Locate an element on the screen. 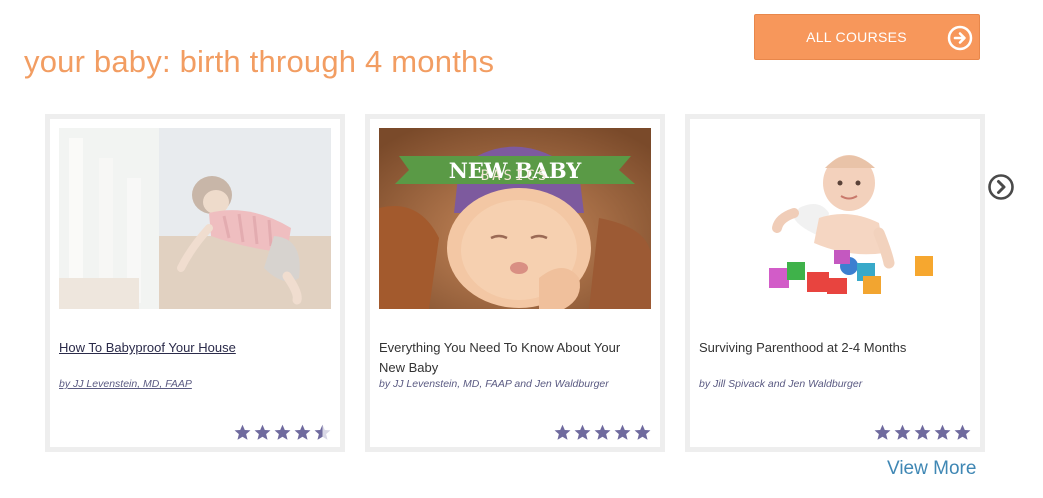 The image size is (1043, 498). course-image-babyproof is located at coordinates (195, 218).